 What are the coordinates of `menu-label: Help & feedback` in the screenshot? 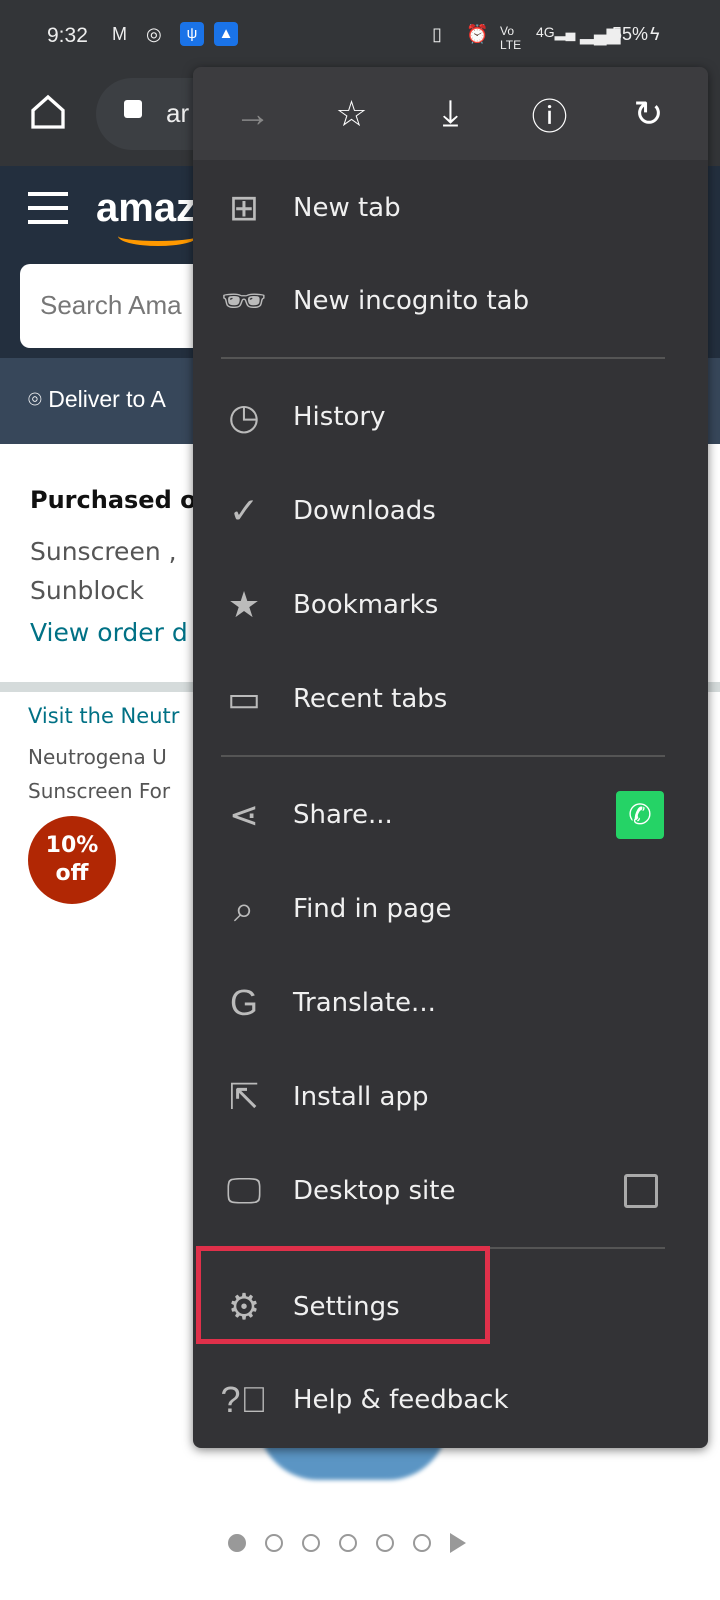 It's located at (401, 1400).